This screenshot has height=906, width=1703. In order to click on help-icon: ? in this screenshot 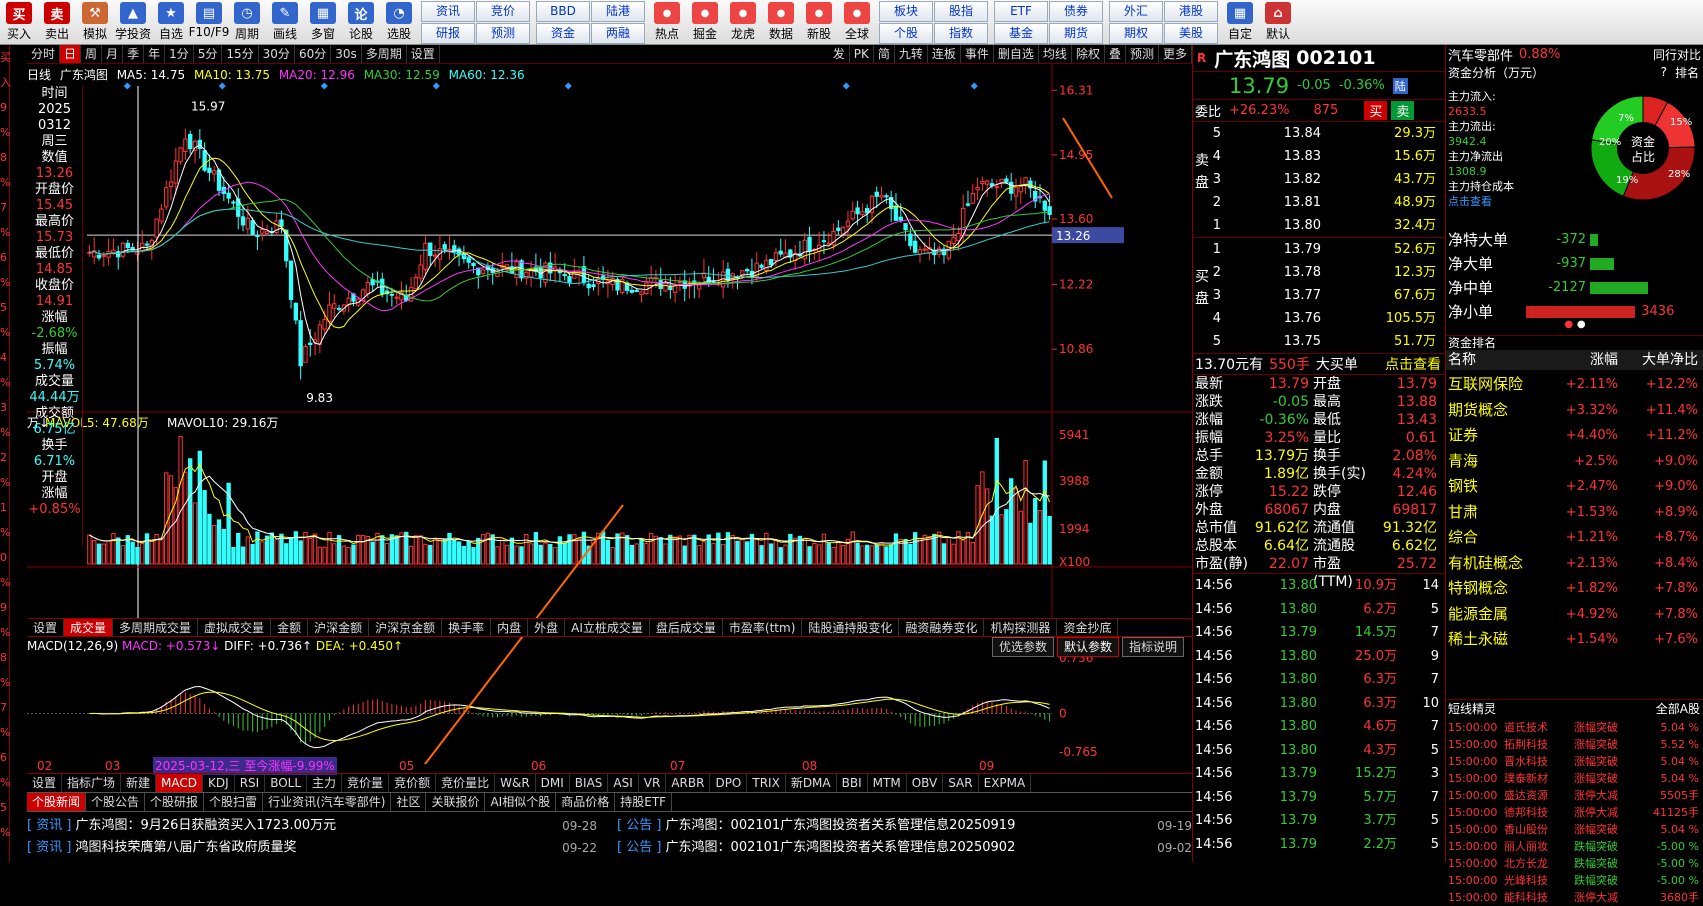, I will do `click(1664, 72)`.